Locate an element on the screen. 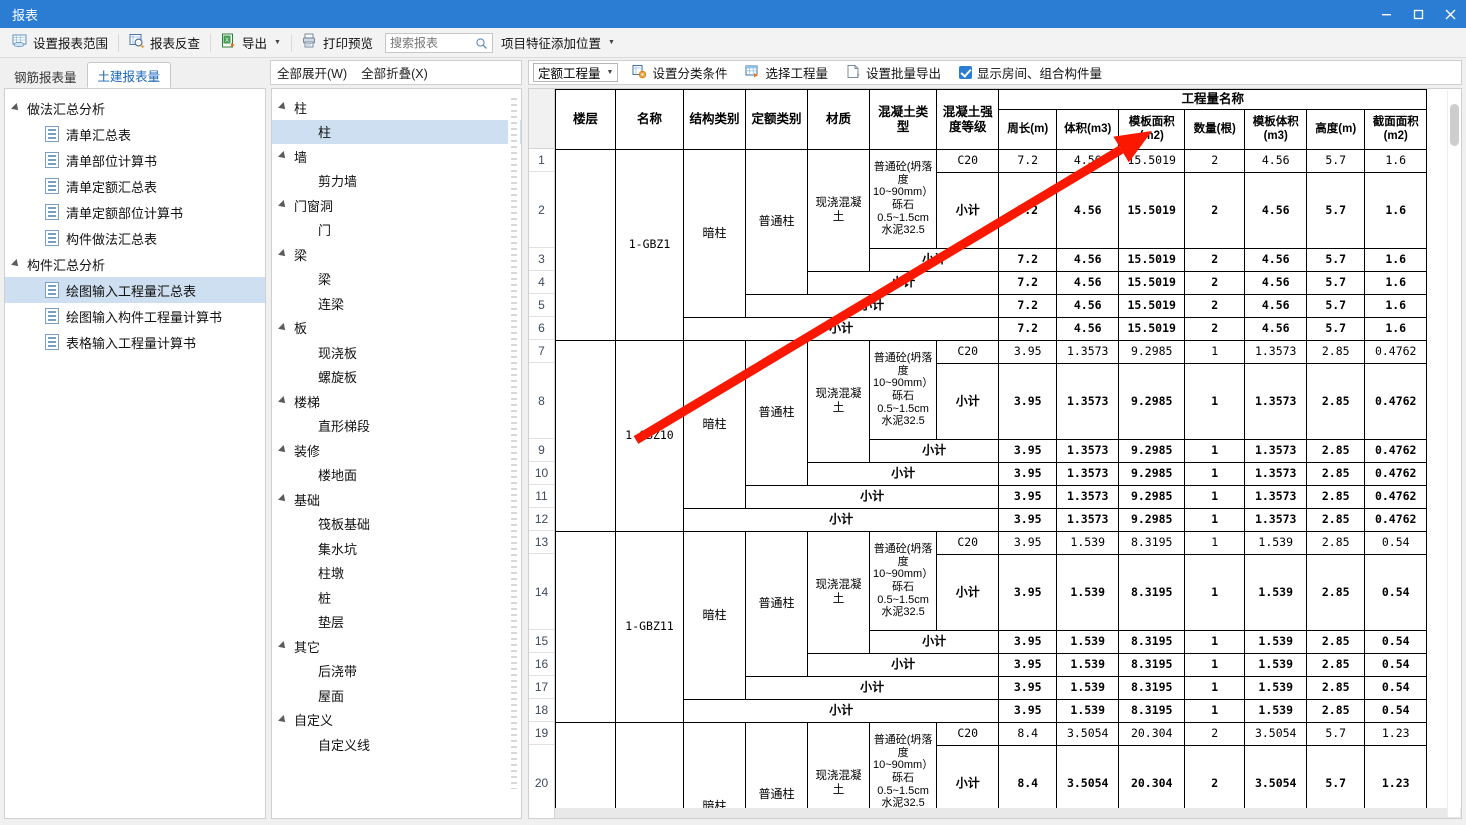 This screenshot has height=825, width=1466. row-number: 5 is located at coordinates (541, 305).